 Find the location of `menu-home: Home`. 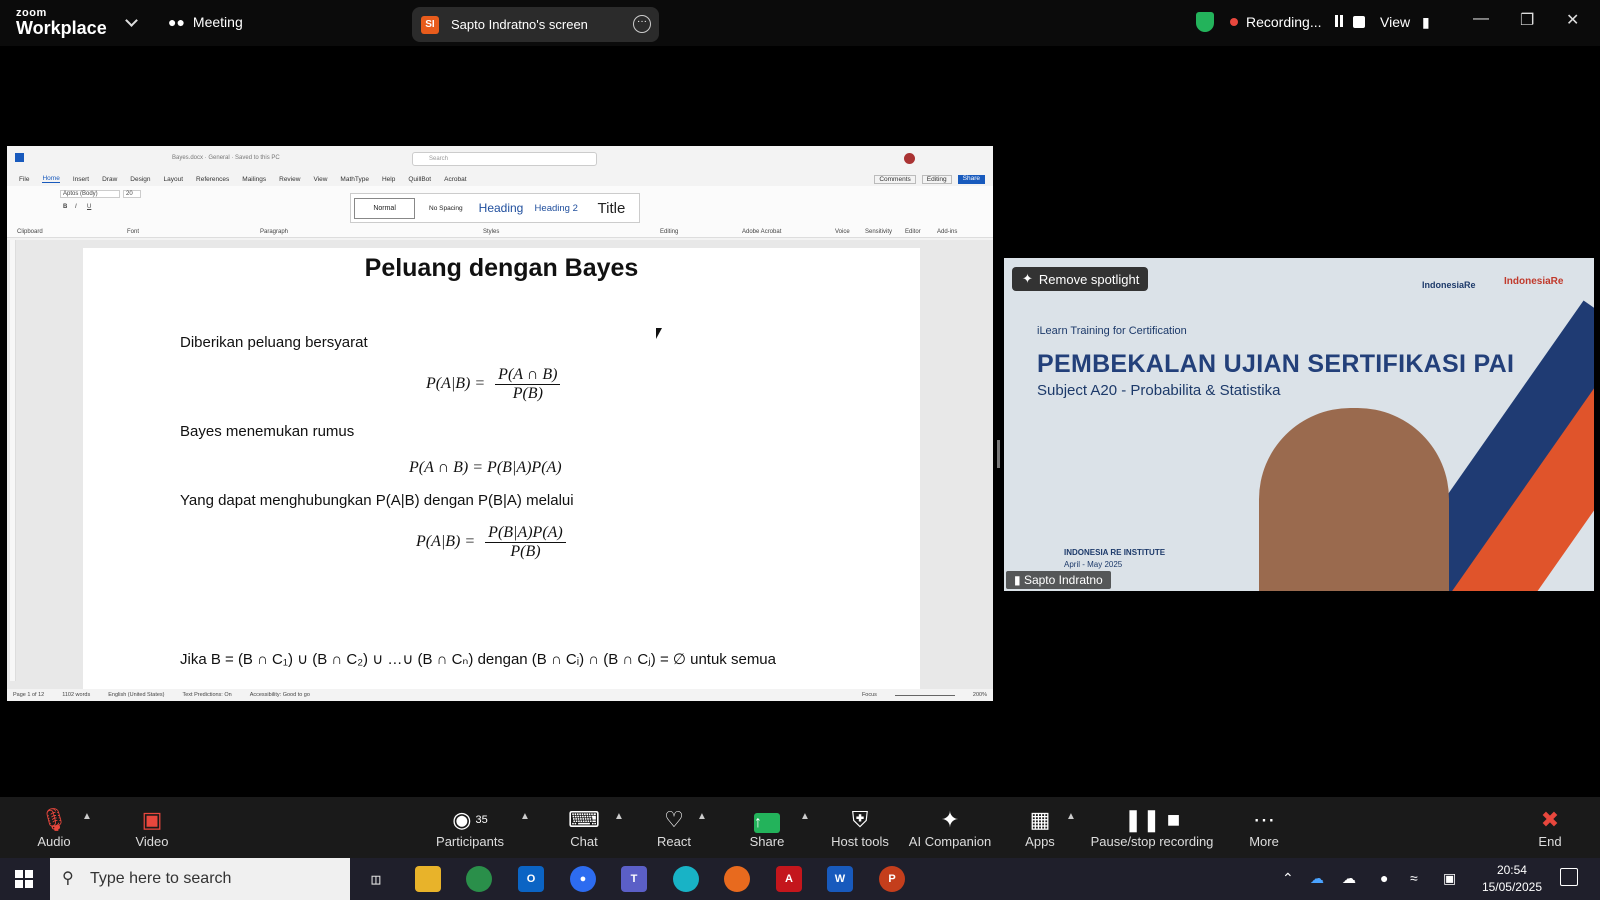

menu-home: Home is located at coordinates (51, 179).